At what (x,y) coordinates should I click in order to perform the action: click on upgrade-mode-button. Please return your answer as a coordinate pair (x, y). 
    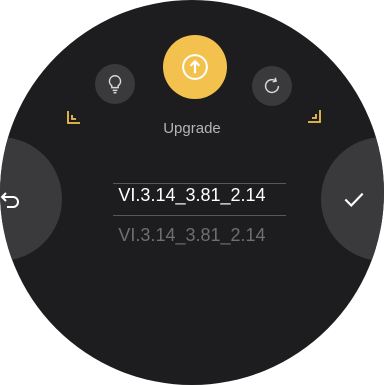
    Looking at the image, I should click on (195, 67).